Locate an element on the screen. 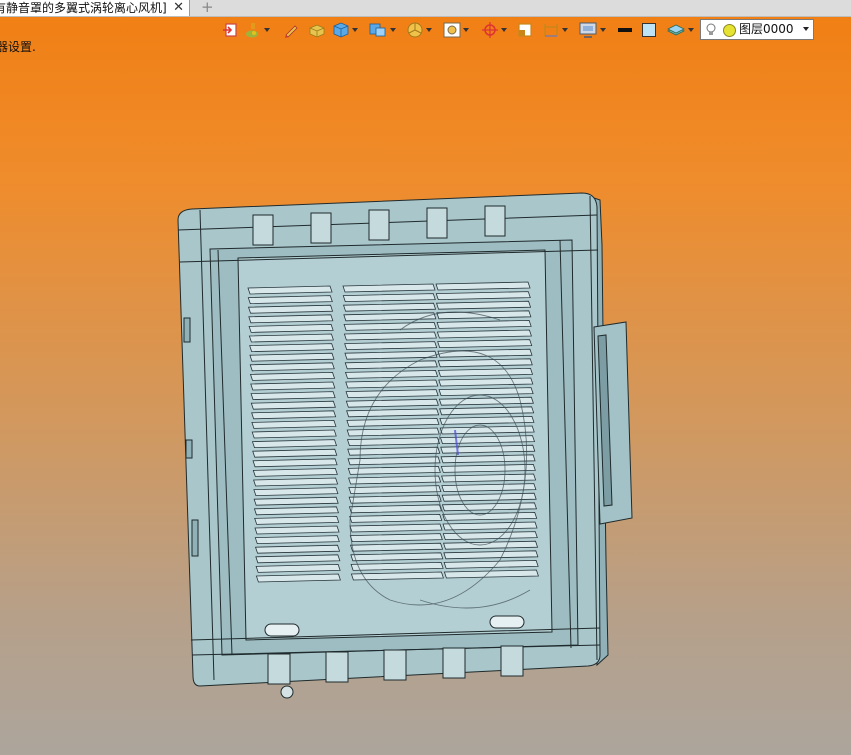 This screenshot has width=851, height=755. drain-knob is located at coordinates (287, 692).